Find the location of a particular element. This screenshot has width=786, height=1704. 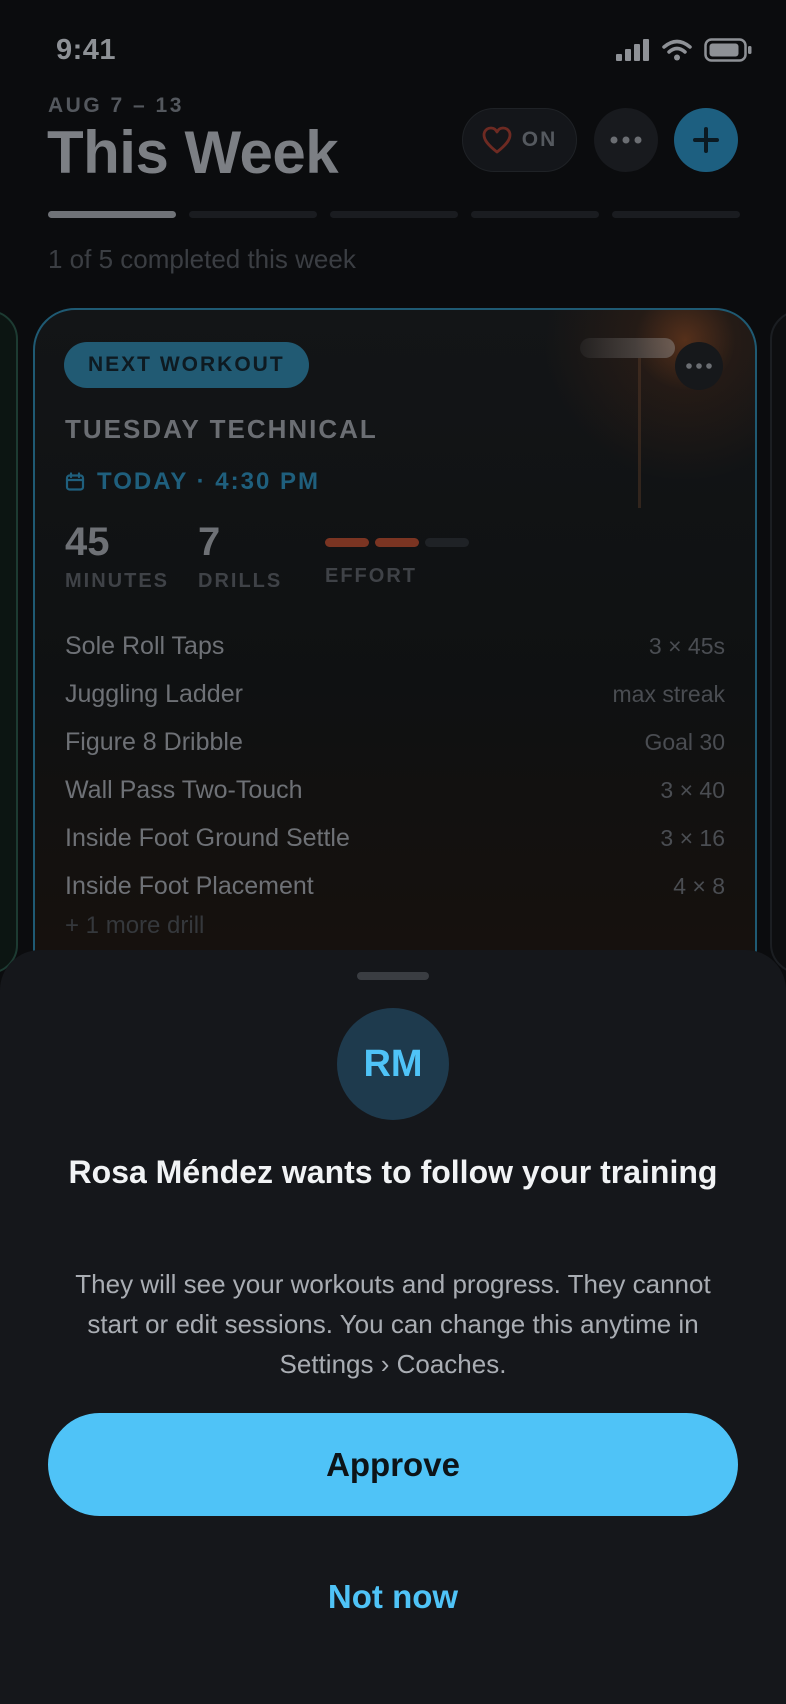

effort-stat: EFFORT is located at coordinates (397, 563).